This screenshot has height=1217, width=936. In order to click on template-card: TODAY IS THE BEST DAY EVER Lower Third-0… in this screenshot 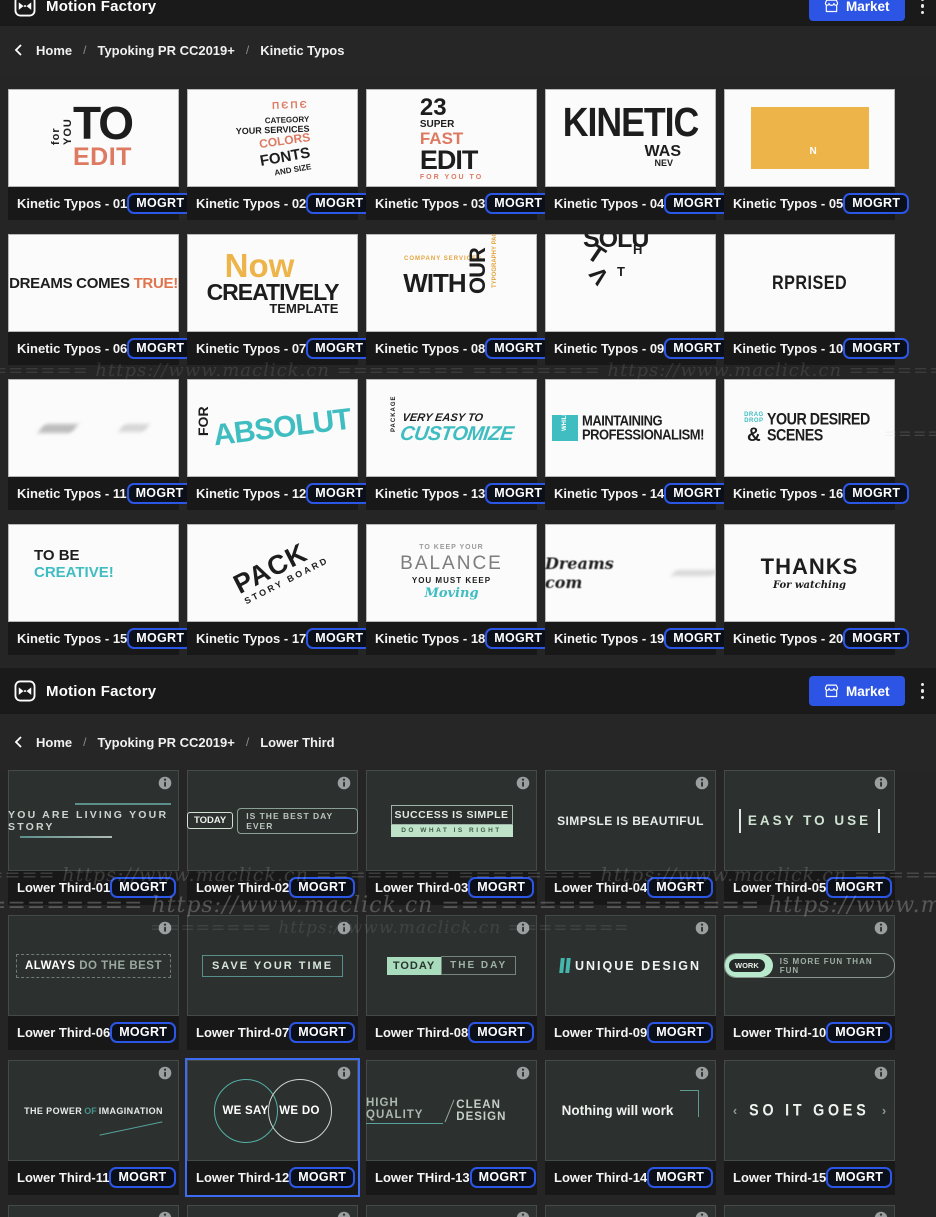, I will do `click(272, 837)`.